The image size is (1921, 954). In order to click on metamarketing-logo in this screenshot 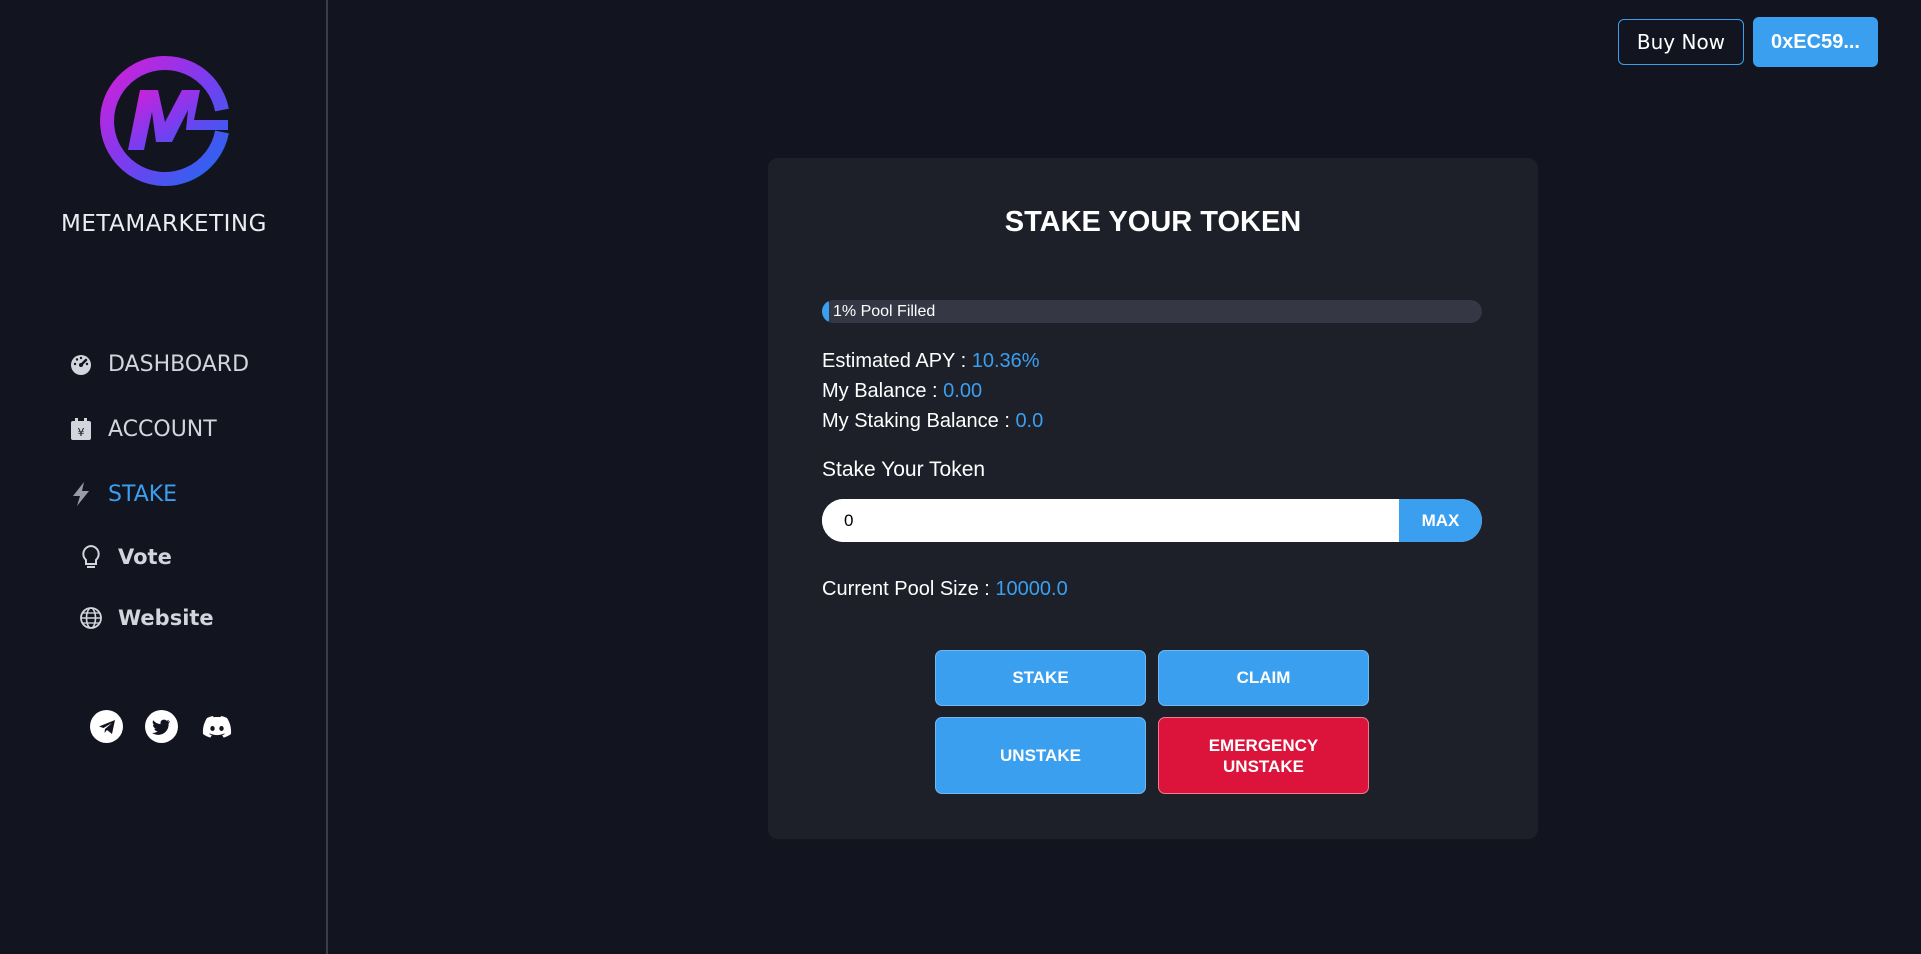, I will do `click(165, 121)`.